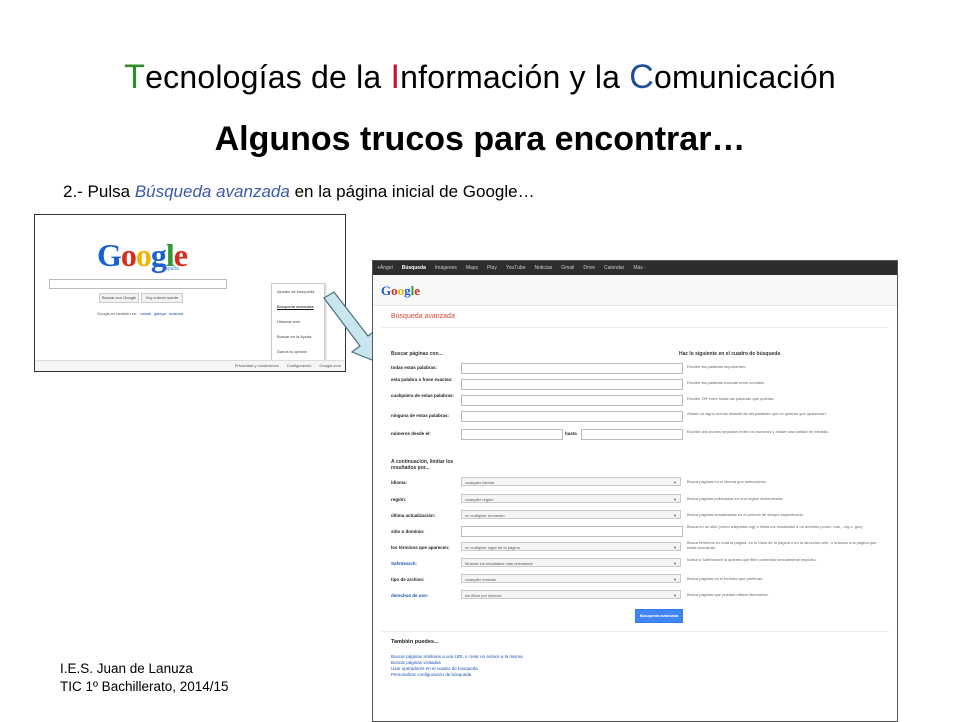 The width and height of the screenshot is (960, 722). I want to click on topbar-item: Maps, so click(472, 268).